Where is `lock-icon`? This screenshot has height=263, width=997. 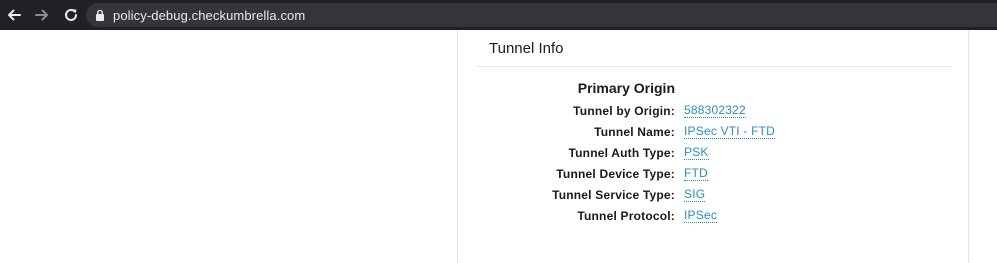
lock-icon is located at coordinates (100, 15).